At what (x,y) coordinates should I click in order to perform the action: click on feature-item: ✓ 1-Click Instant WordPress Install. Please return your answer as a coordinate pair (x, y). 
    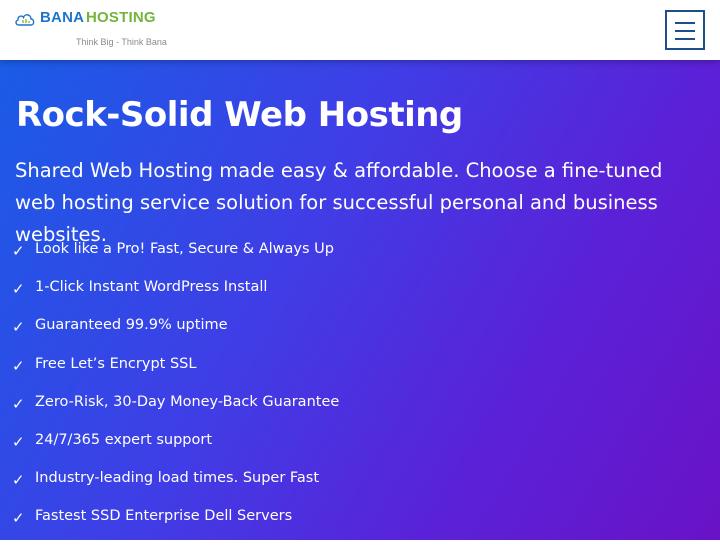
    Looking at the image, I should click on (357, 297).